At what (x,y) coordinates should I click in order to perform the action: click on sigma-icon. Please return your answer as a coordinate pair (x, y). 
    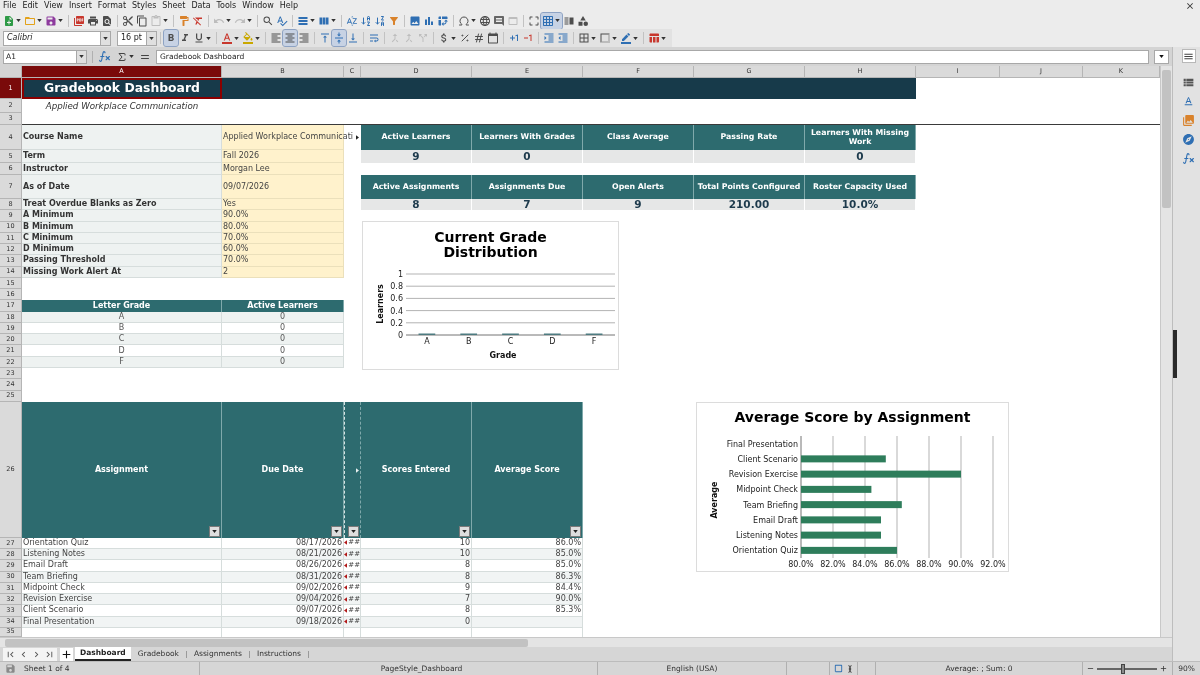
    Looking at the image, I should click on (122, 56).